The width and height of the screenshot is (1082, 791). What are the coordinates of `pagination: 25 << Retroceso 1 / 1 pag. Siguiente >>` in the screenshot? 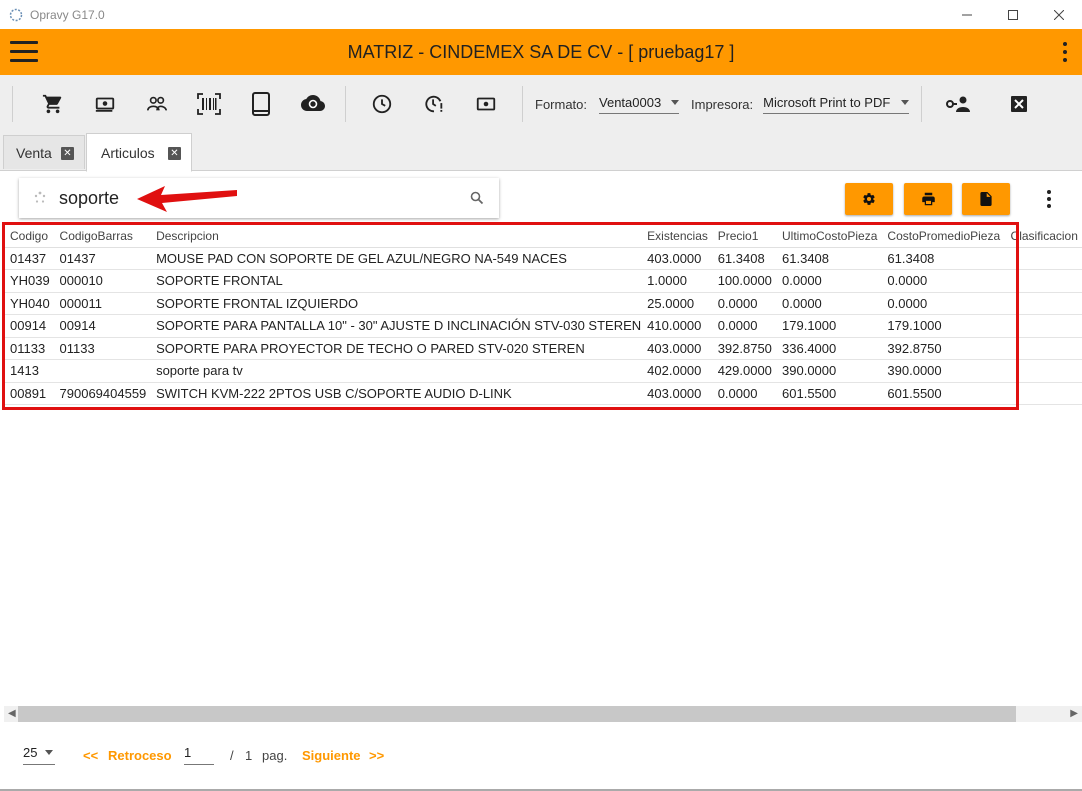 It's located at (541, 755).